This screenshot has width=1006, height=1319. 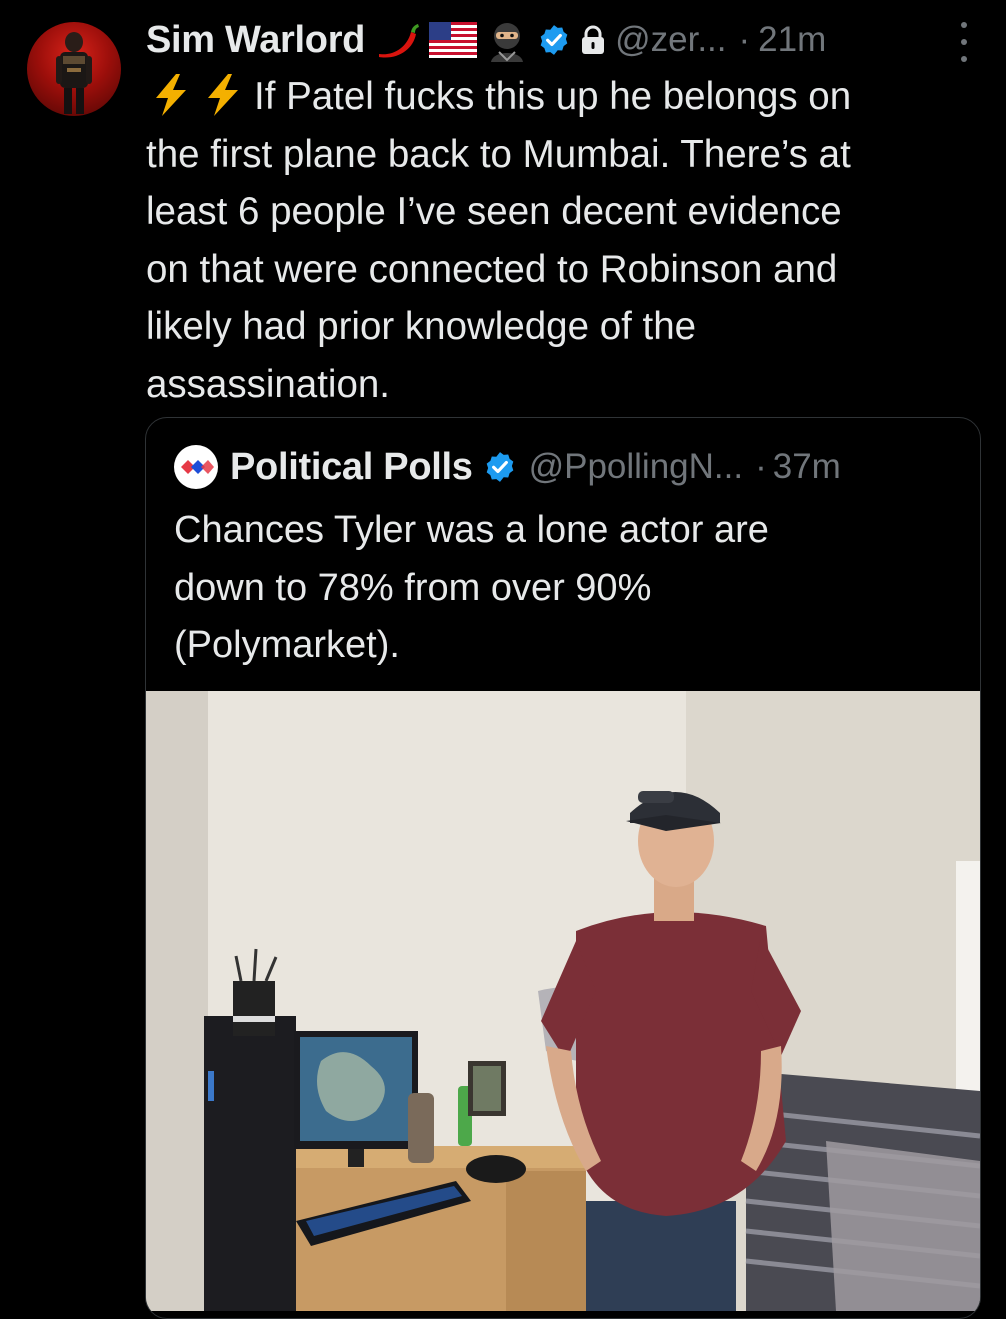 I want to click on author-avatar, so click(x=74, y=69).